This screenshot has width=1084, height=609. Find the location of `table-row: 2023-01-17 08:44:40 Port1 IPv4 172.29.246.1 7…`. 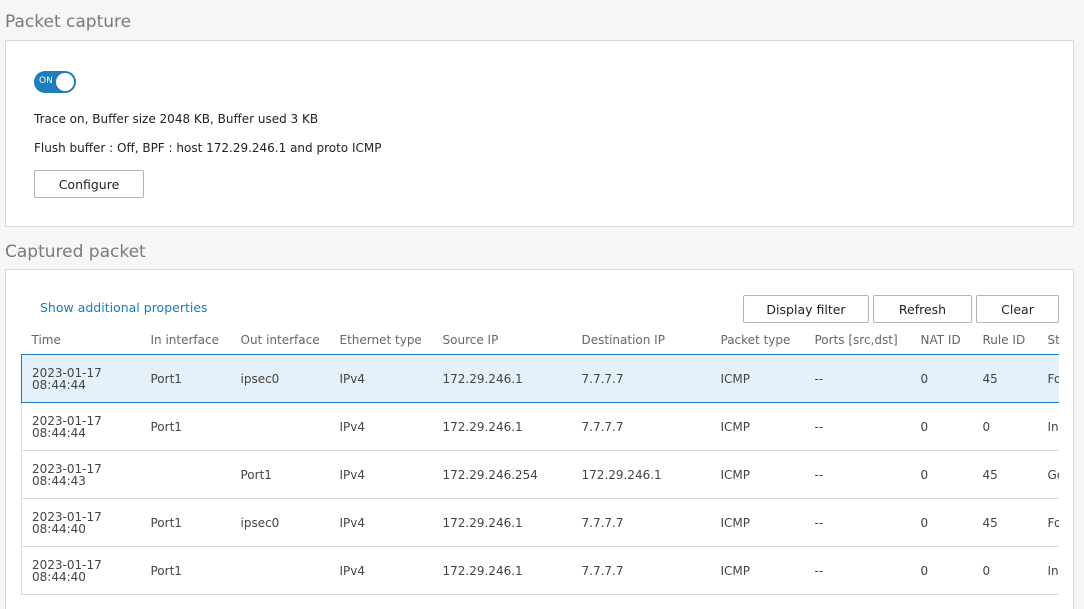

table-row: 2023-01-17 08:44:40 Port1 IPv4 172.29.246.1 7… is located at coordinates (540, 570).